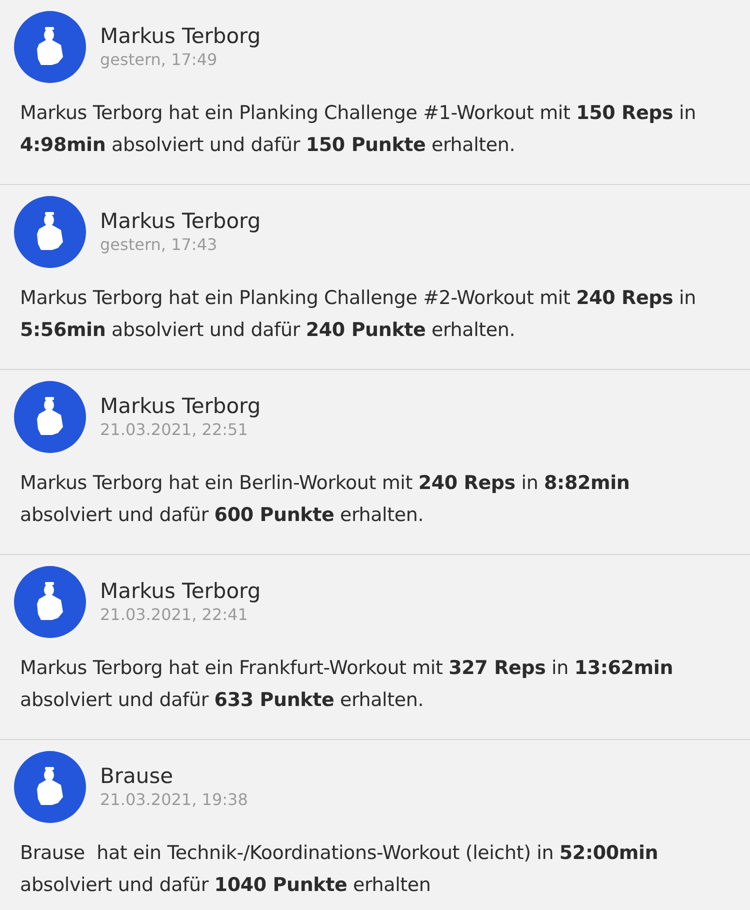  Describe the element at coordinates (174, 615) in the screenshot. I see `post-time: 21.03.2021, 22:41` at that location.